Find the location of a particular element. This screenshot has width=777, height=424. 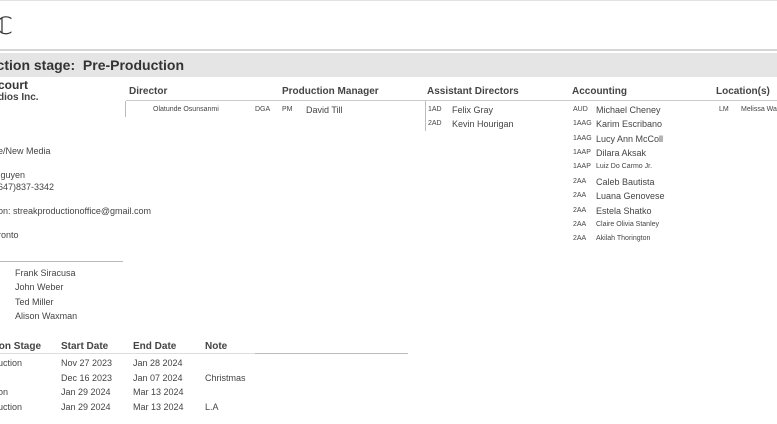

ad-name: Kevin Hourigan is located at coordinates (483, 124).